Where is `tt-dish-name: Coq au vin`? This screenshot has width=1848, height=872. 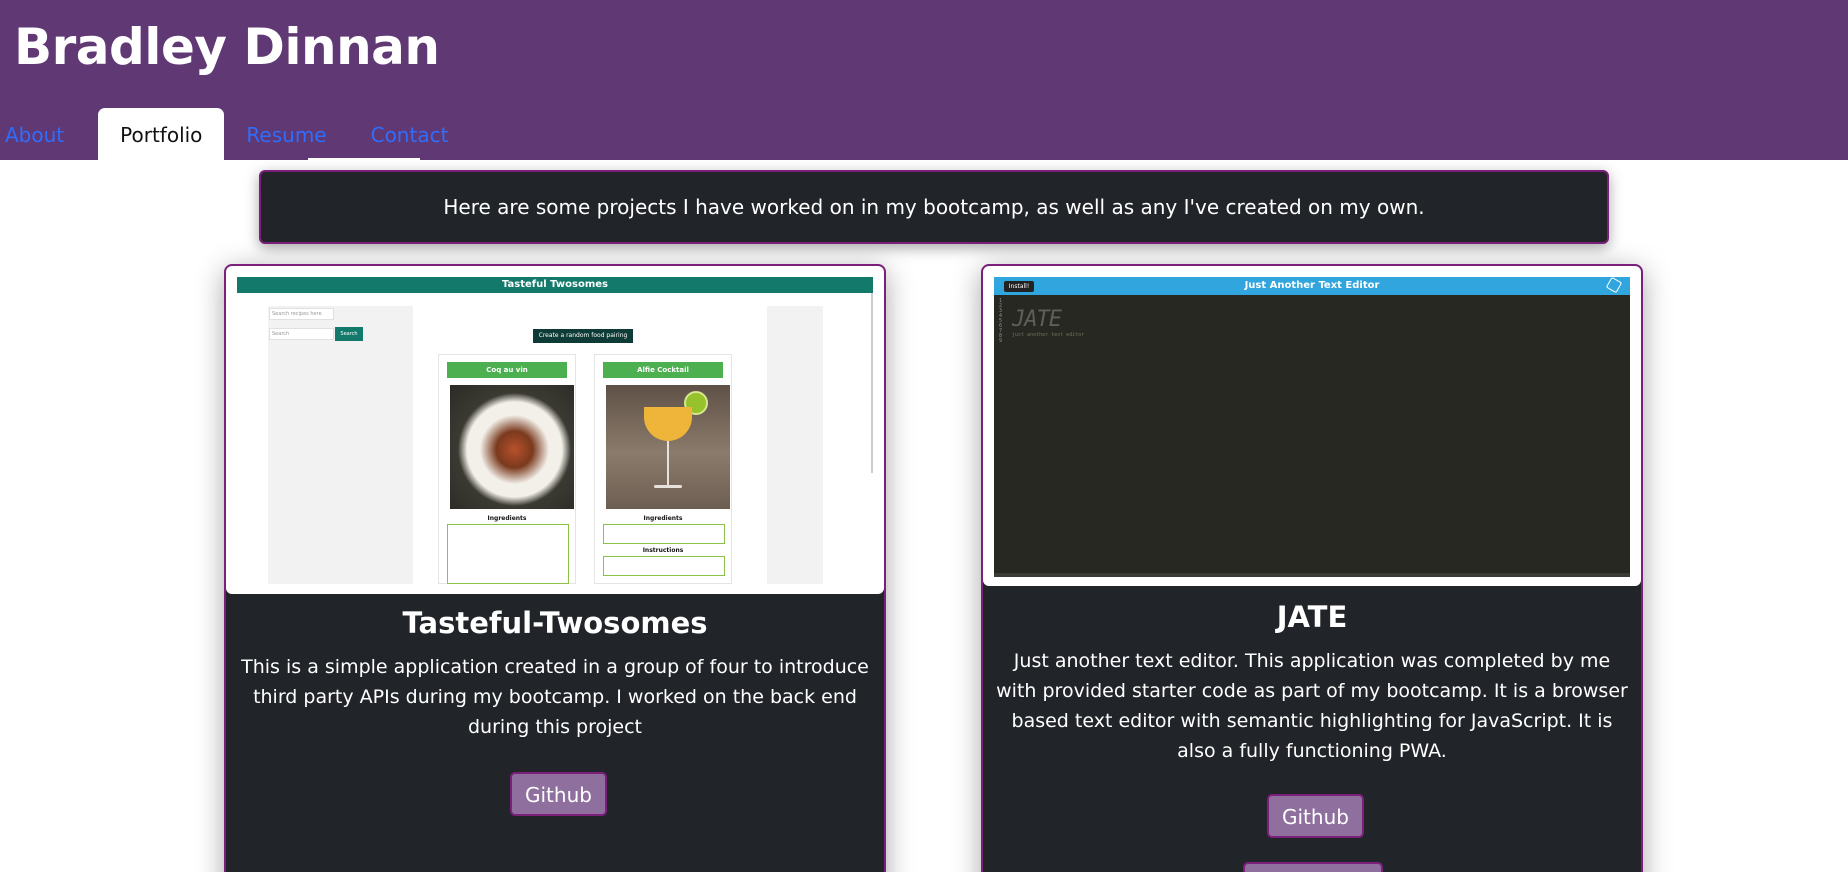 tt-dish-name: Coq au vin is located at coordinates (507, 370).